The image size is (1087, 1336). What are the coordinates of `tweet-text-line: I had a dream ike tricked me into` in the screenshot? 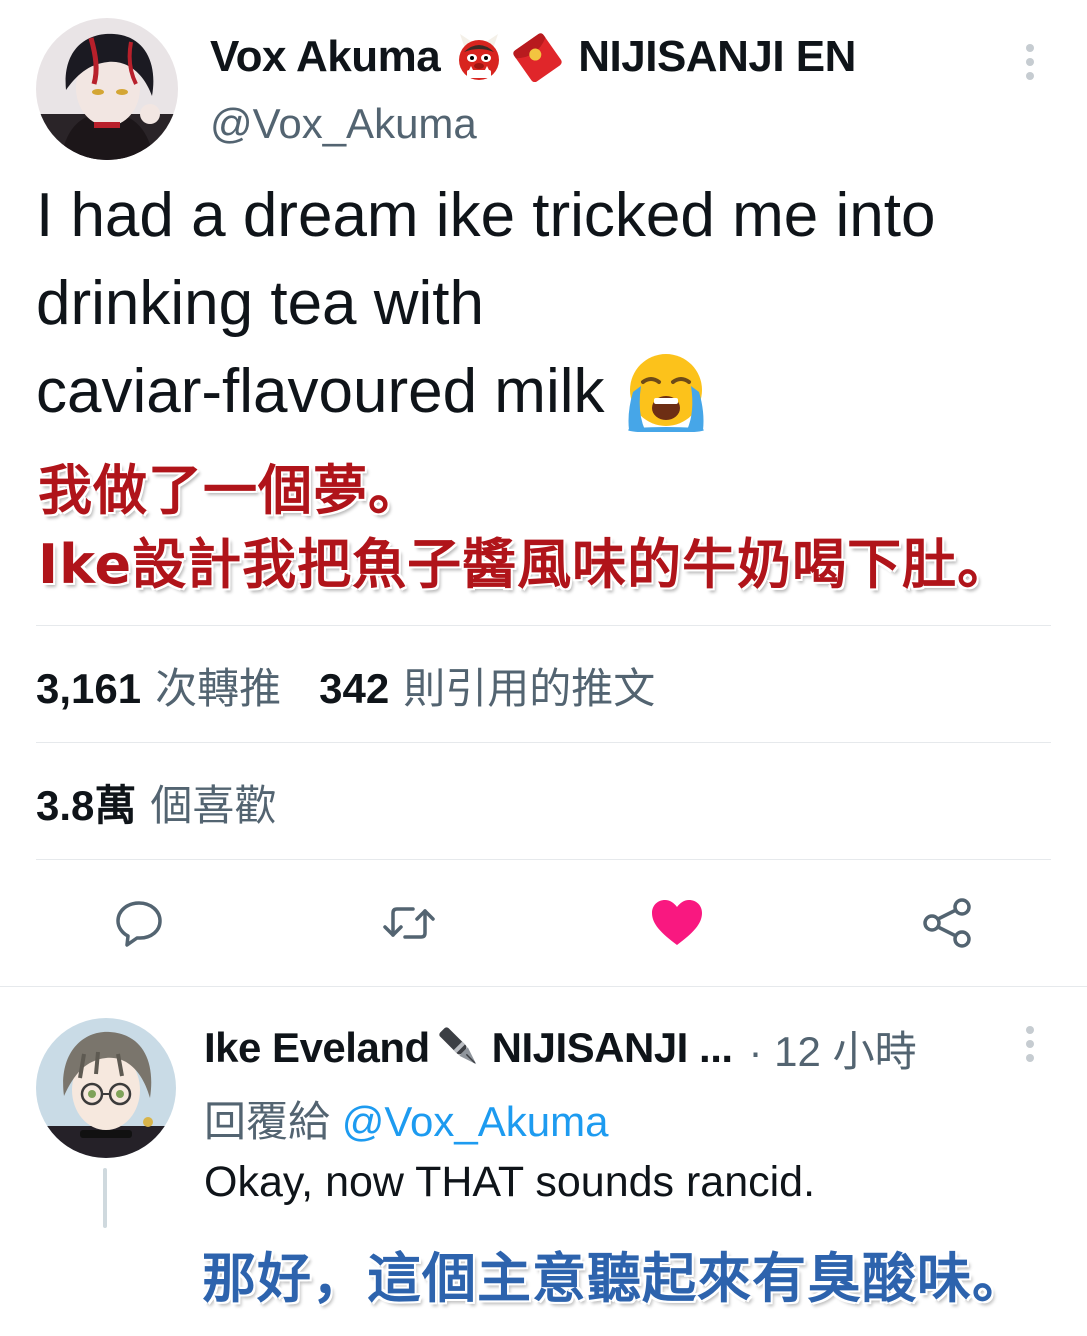 It's located at (486, 215).